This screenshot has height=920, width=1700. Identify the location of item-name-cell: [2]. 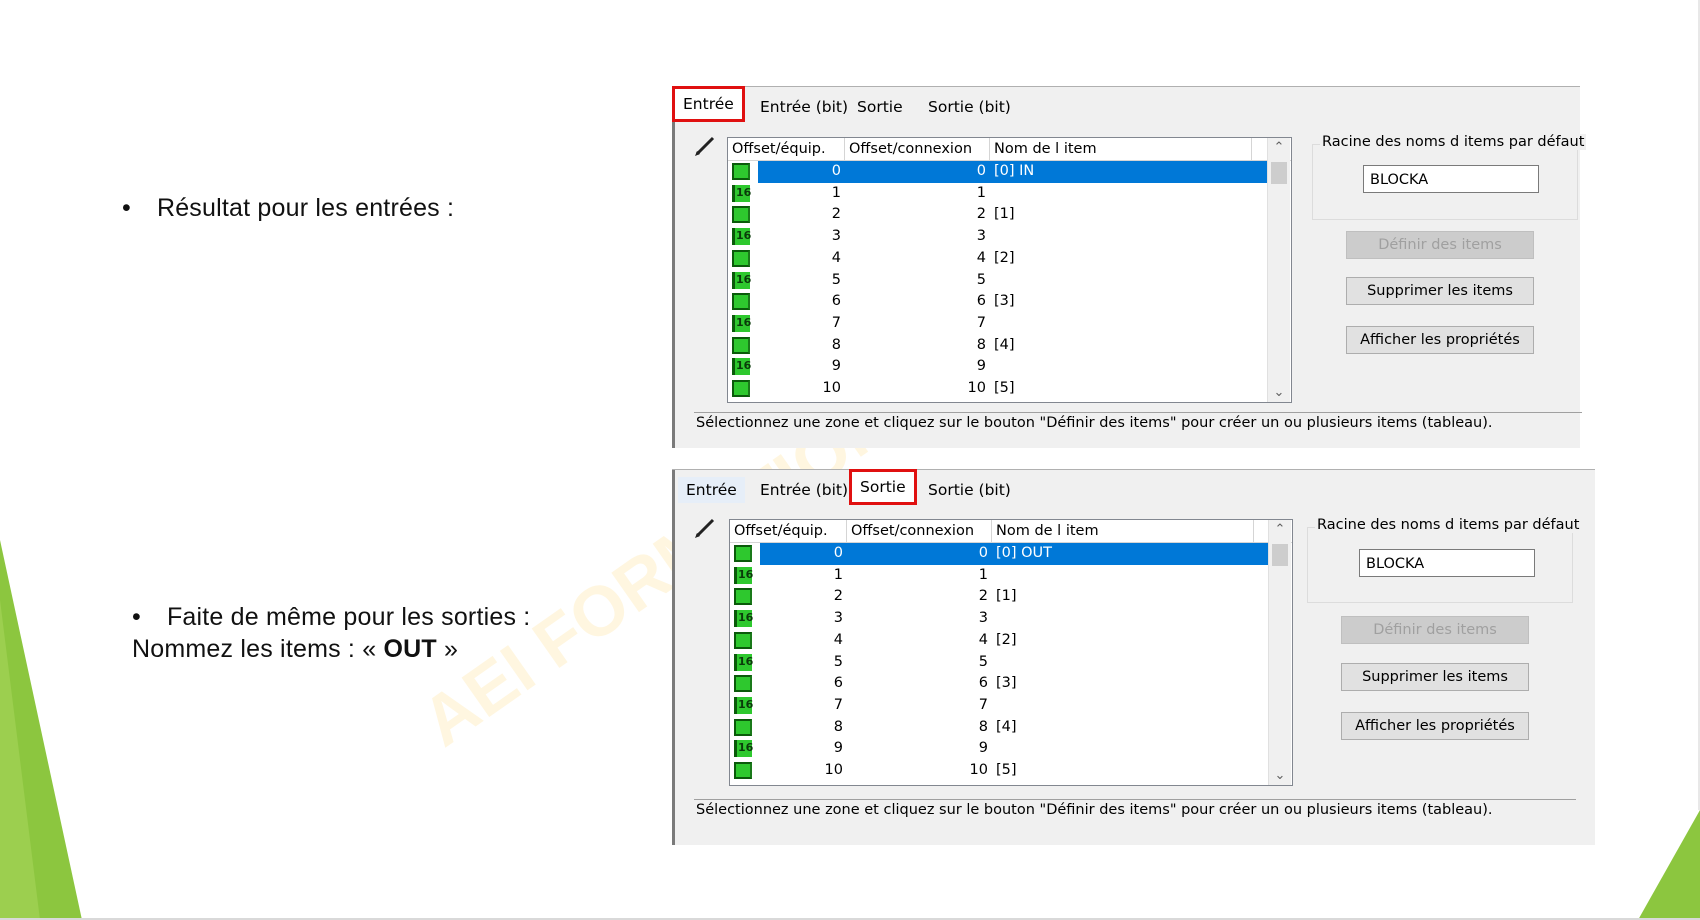
(1004, 257).